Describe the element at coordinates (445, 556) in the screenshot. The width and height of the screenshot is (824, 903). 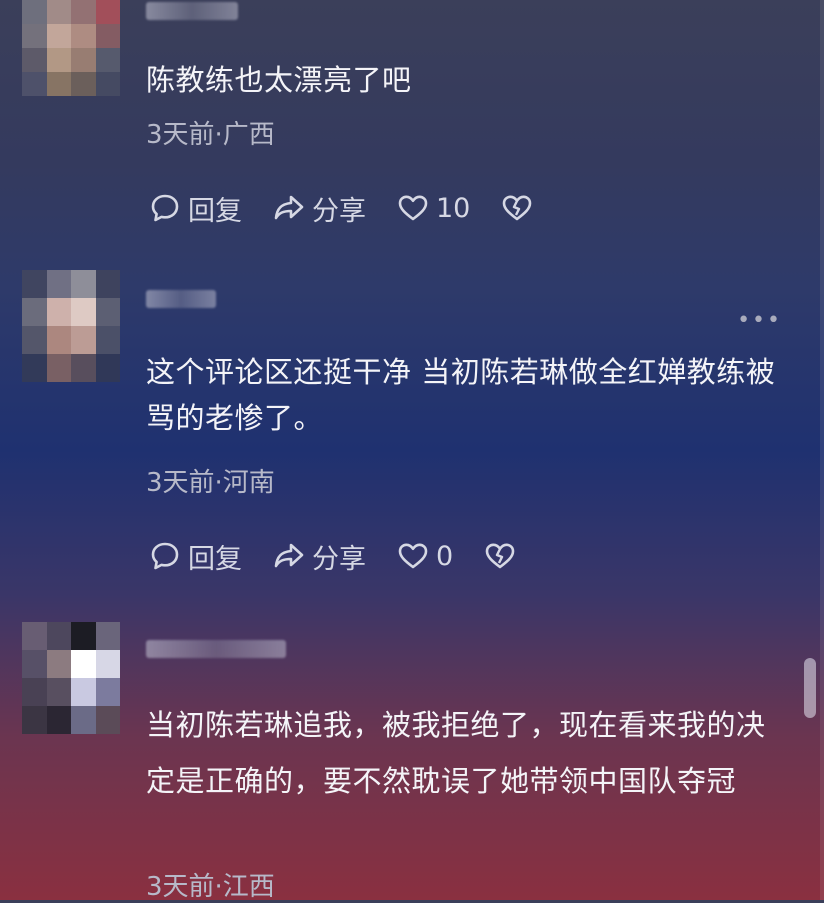
I see `like-count: 0` at that location.